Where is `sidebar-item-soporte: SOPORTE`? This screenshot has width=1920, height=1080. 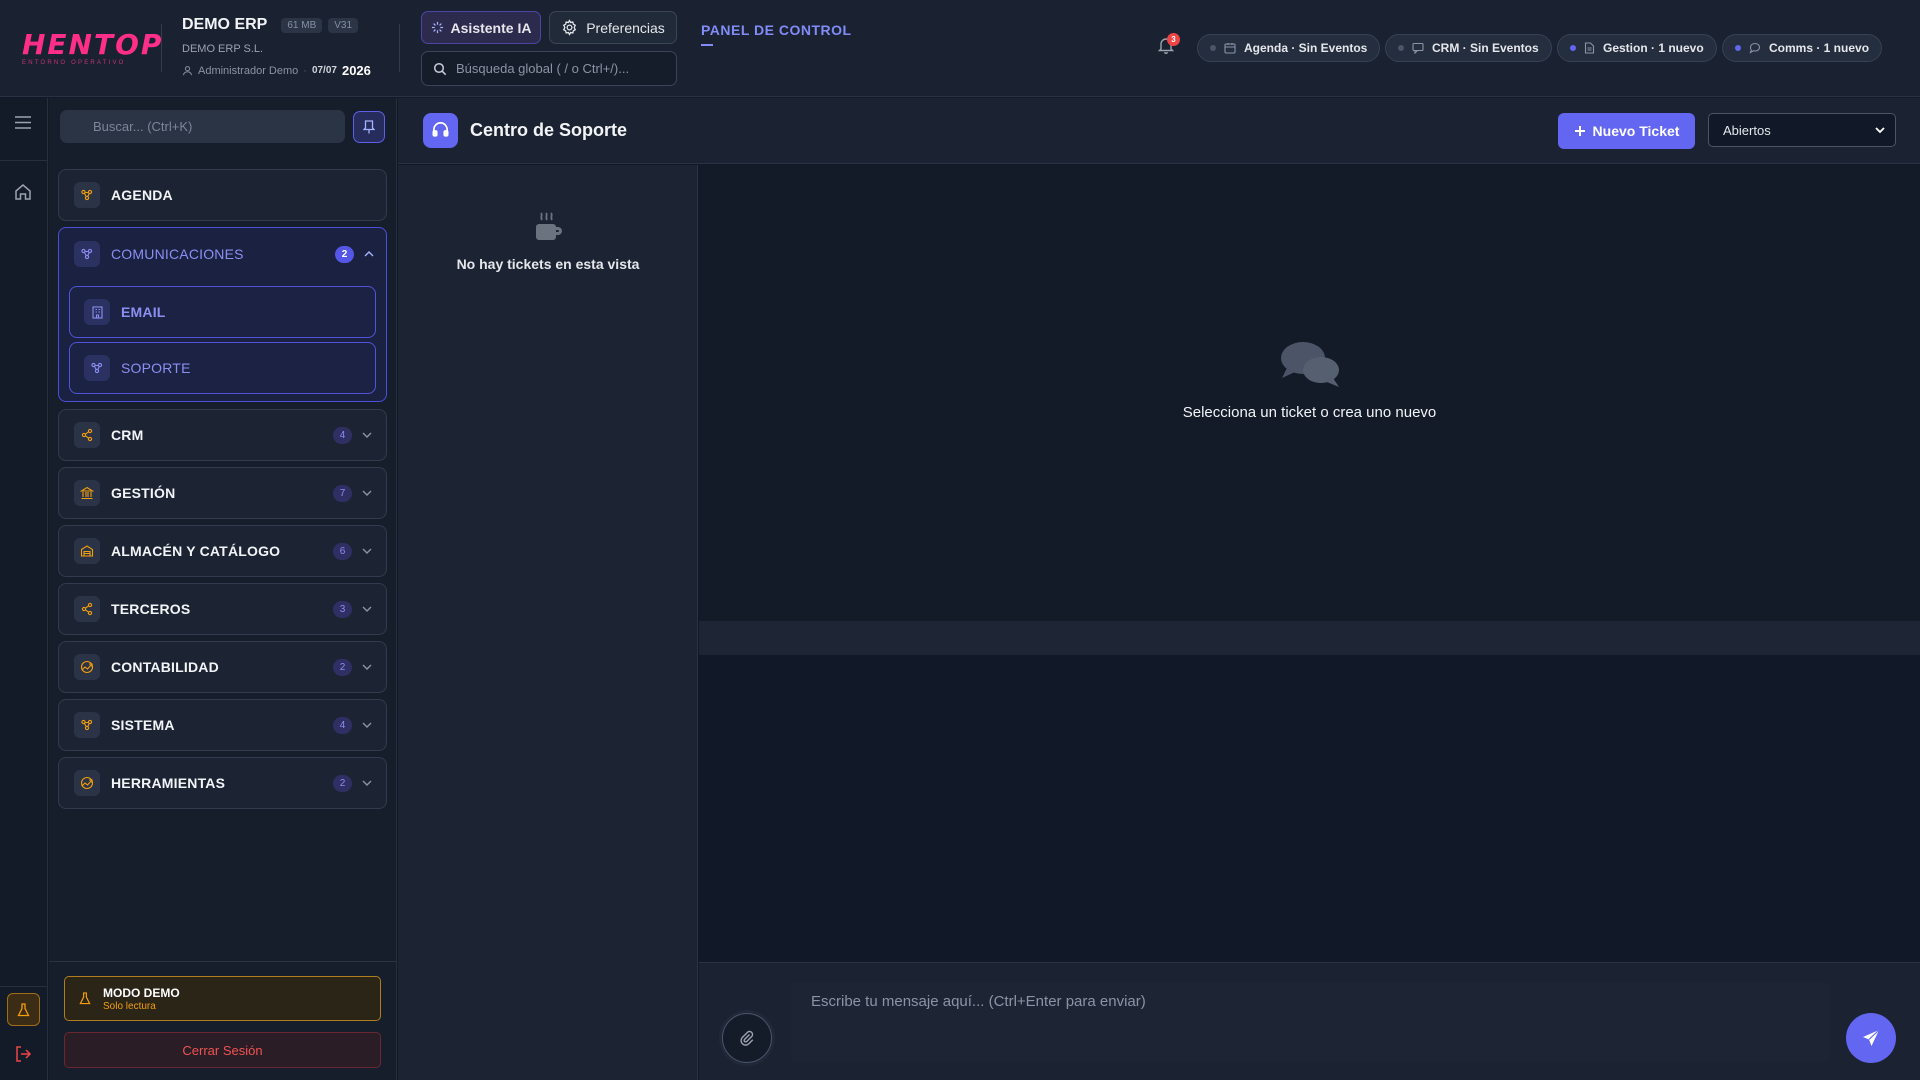 sidebar-item-soporte: SOPORTE is located at coordinates (222, 368).